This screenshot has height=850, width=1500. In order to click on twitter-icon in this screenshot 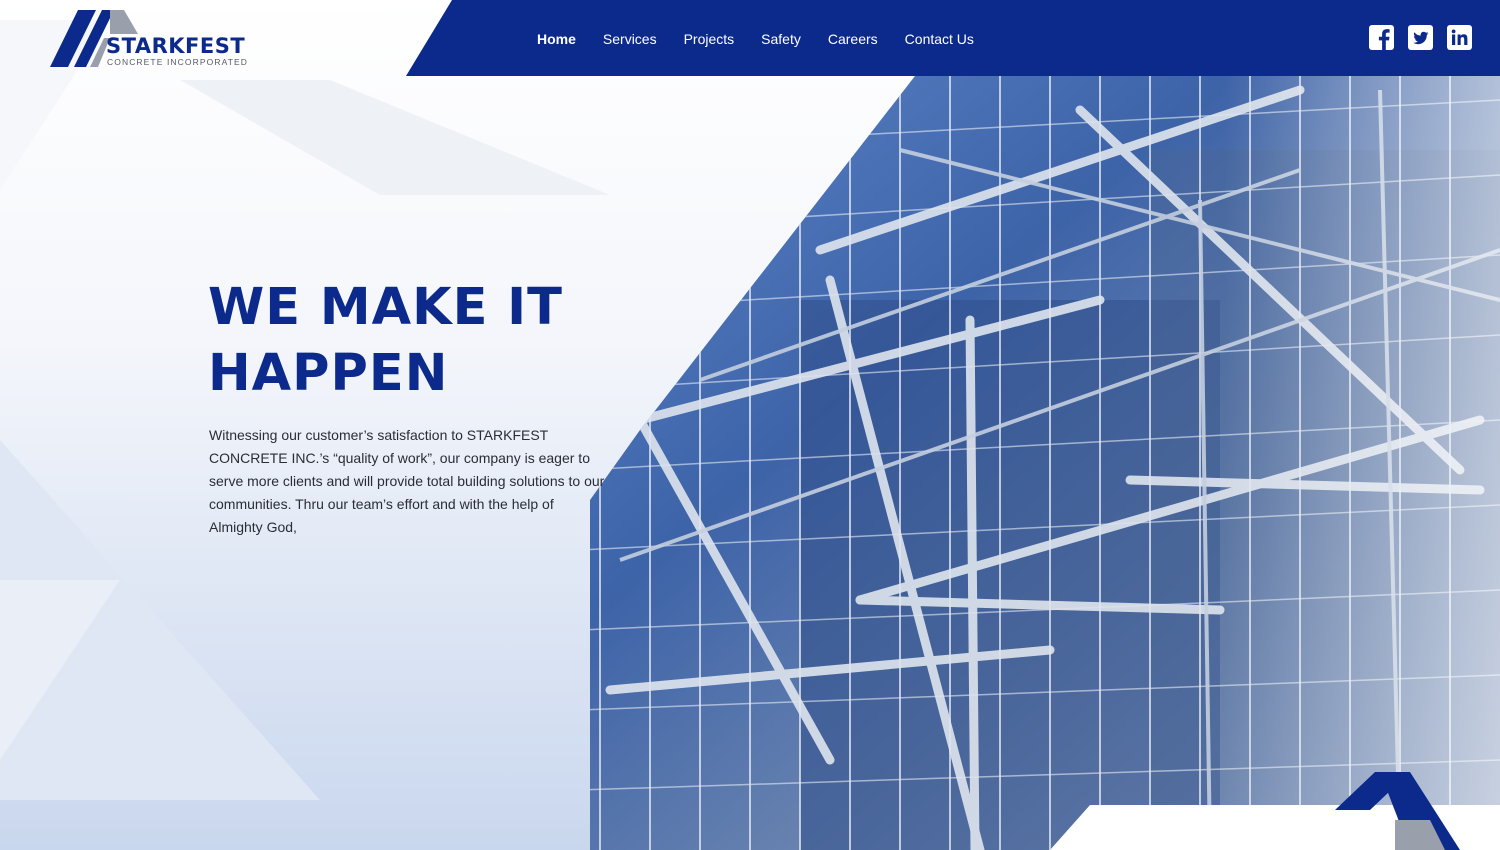, I will do `click(1420, 37)`.